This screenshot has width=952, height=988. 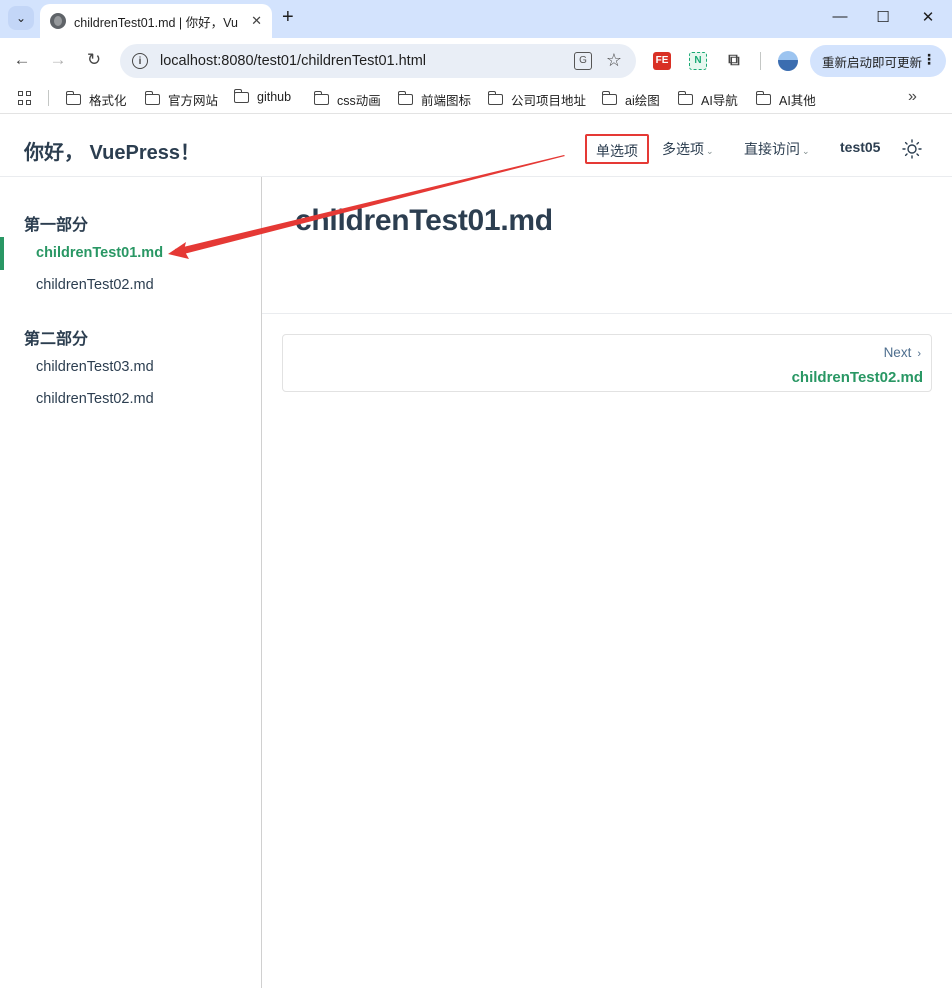 I want to click on close-window-icon: ✕, so click(x=928, y=17).